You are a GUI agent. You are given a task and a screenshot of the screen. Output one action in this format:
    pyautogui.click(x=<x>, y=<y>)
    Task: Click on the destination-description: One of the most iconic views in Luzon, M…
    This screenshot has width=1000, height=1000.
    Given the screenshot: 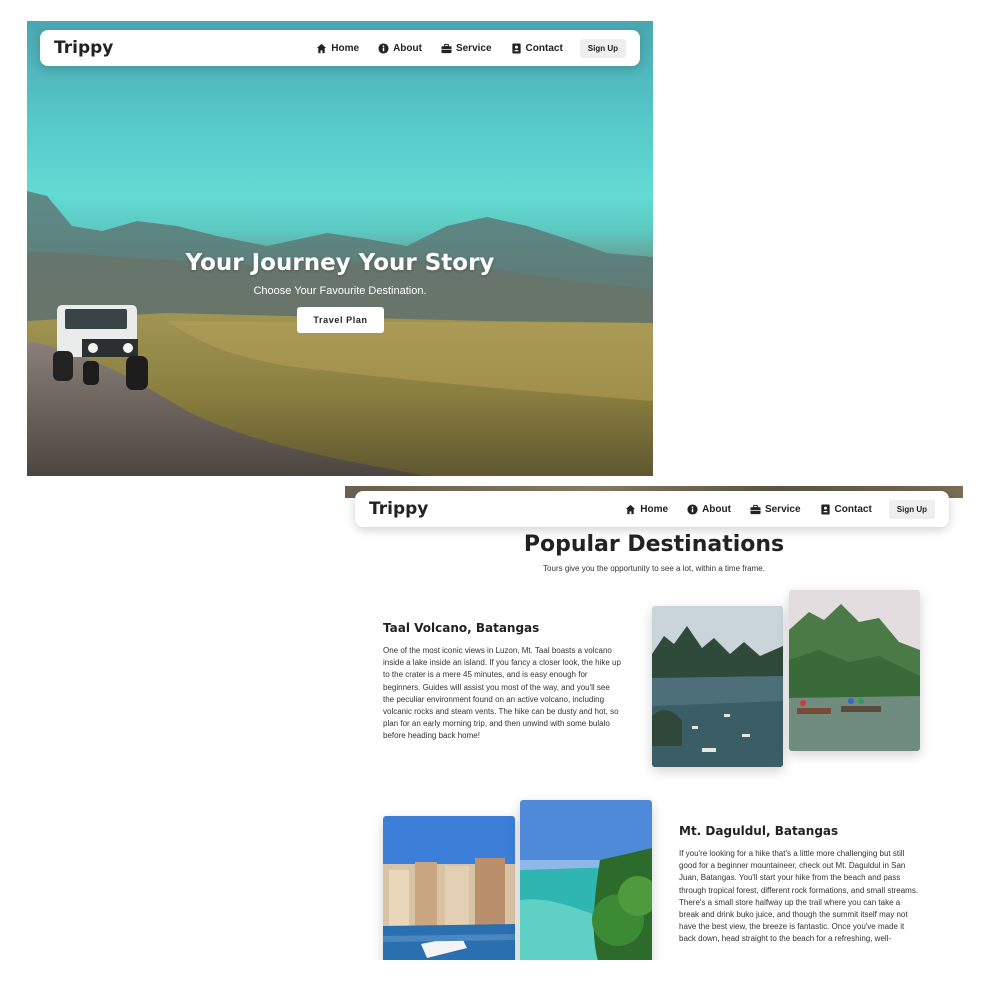 What is the action you would take?
    pyautogui.click(x=502, y=693)
    